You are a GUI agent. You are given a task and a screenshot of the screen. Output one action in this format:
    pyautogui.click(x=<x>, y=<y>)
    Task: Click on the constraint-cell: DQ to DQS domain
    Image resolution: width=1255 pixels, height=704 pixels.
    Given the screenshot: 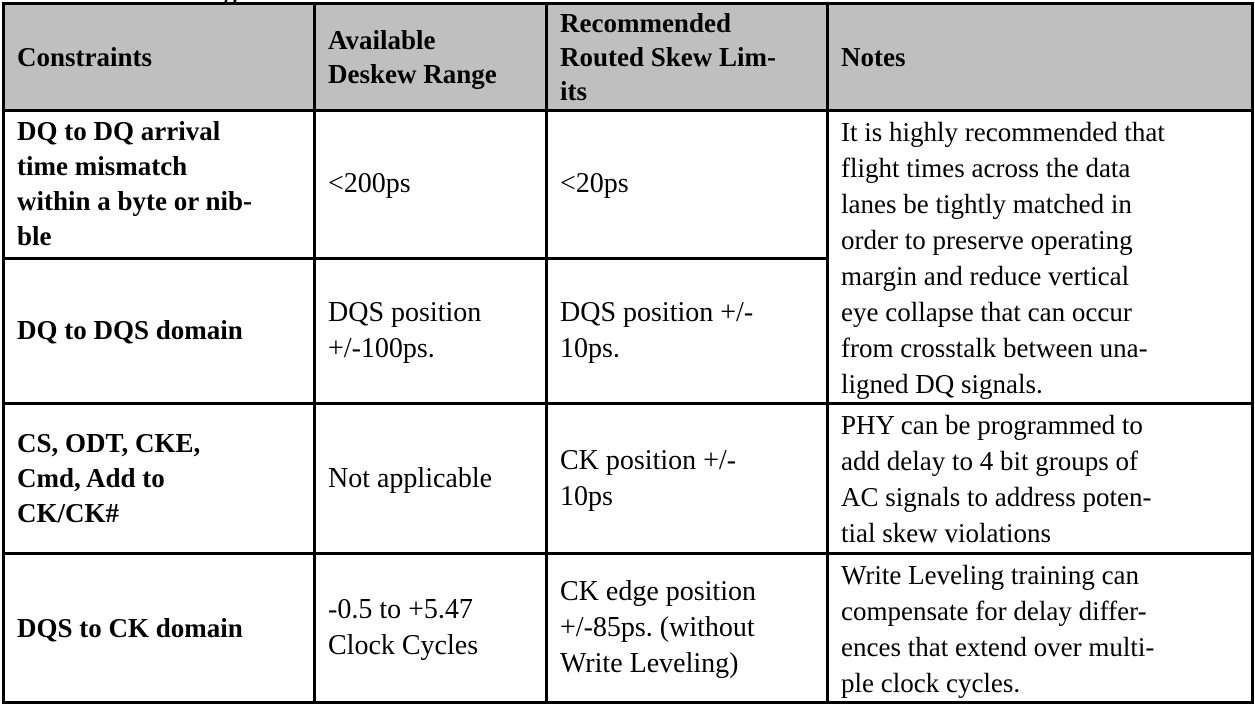 What is the action you would take?
    pyautogui.click(x=159, y=331)
    